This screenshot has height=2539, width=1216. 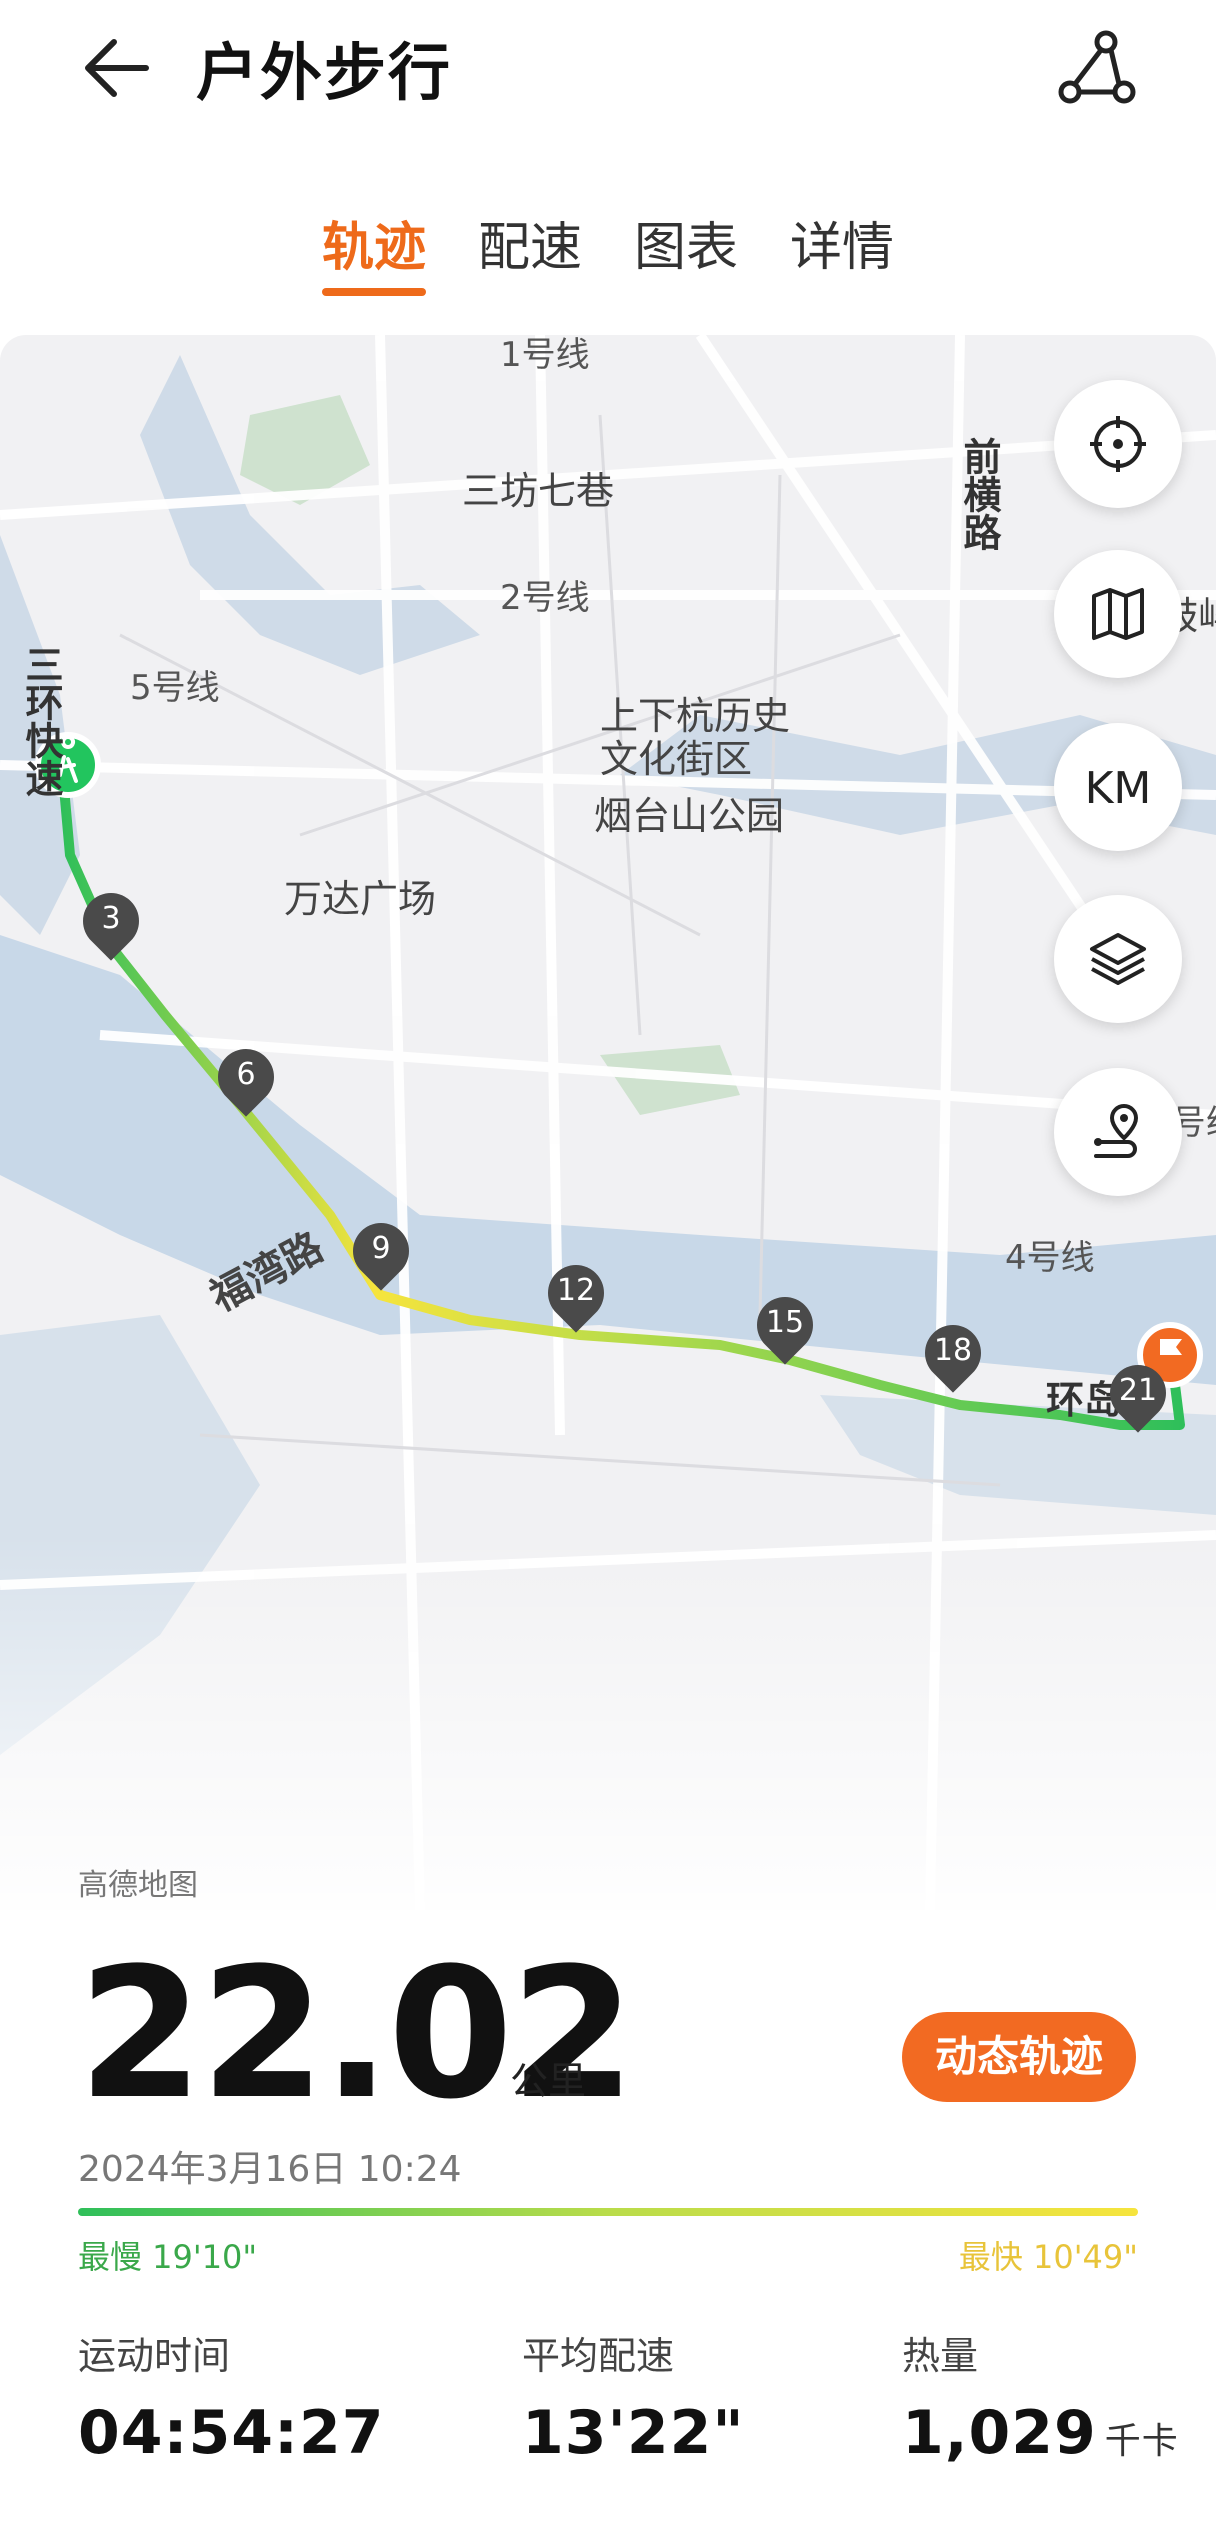 What do you see at coordinates (785, 1325) in the screenshot?
I see `km-marker: 15` at bounding box center [785, 1325].